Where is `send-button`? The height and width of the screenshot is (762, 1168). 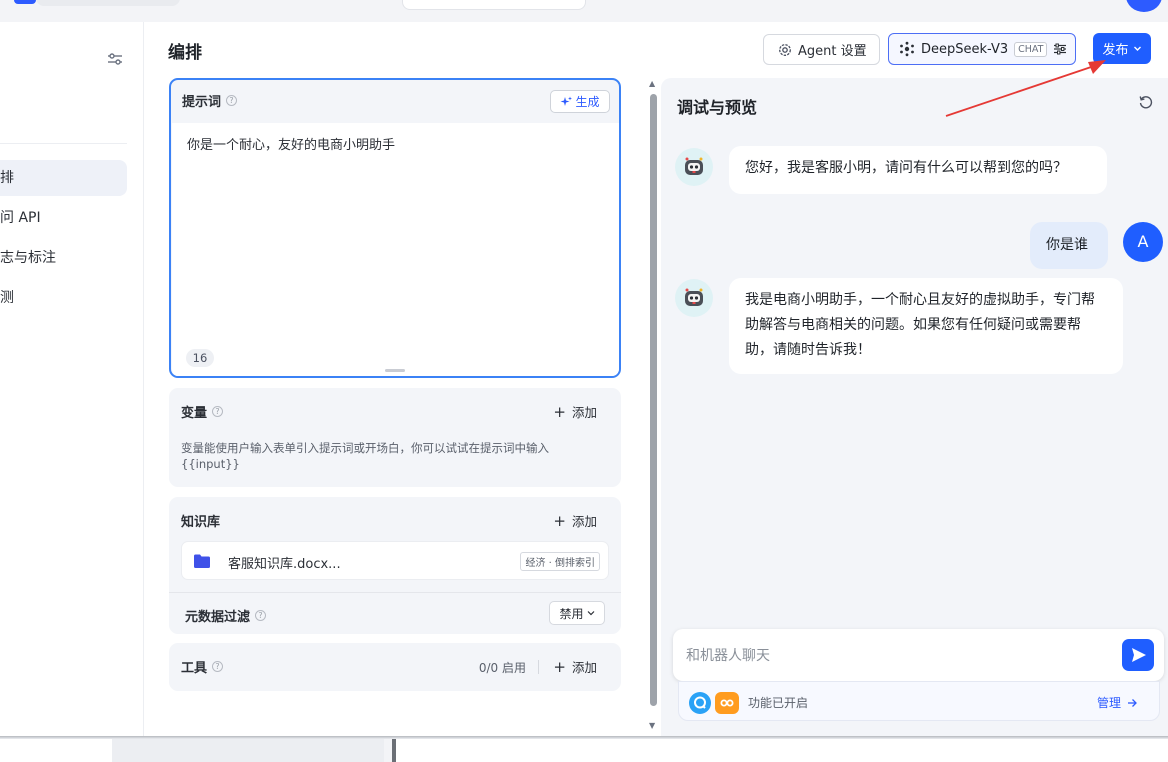
send-button is located at coordinates (1138, 655).